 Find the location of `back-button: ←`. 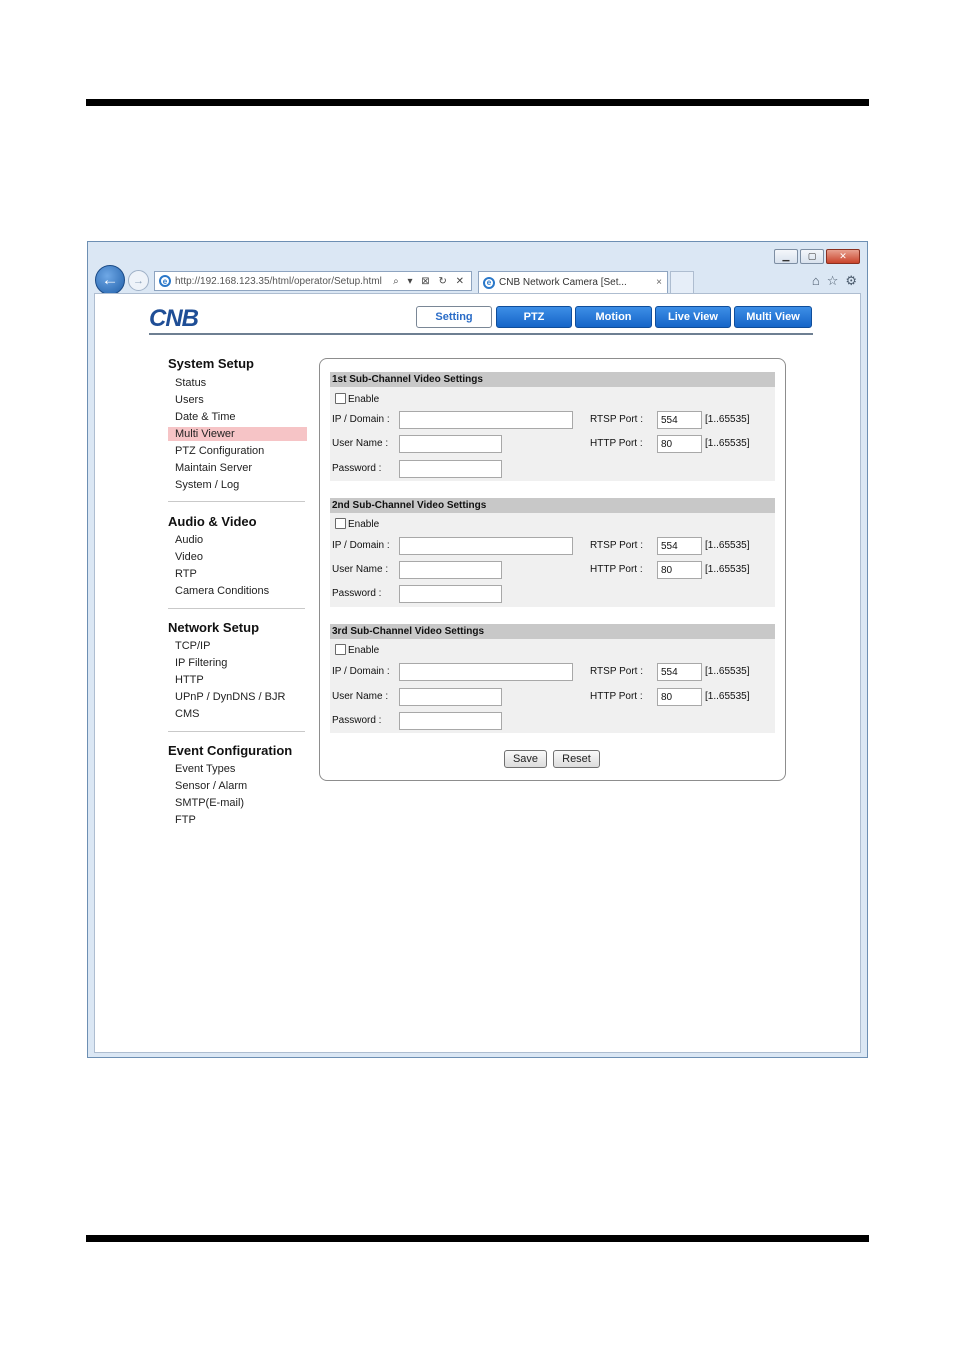

back-button: ← is located at coordinates (110, 280).